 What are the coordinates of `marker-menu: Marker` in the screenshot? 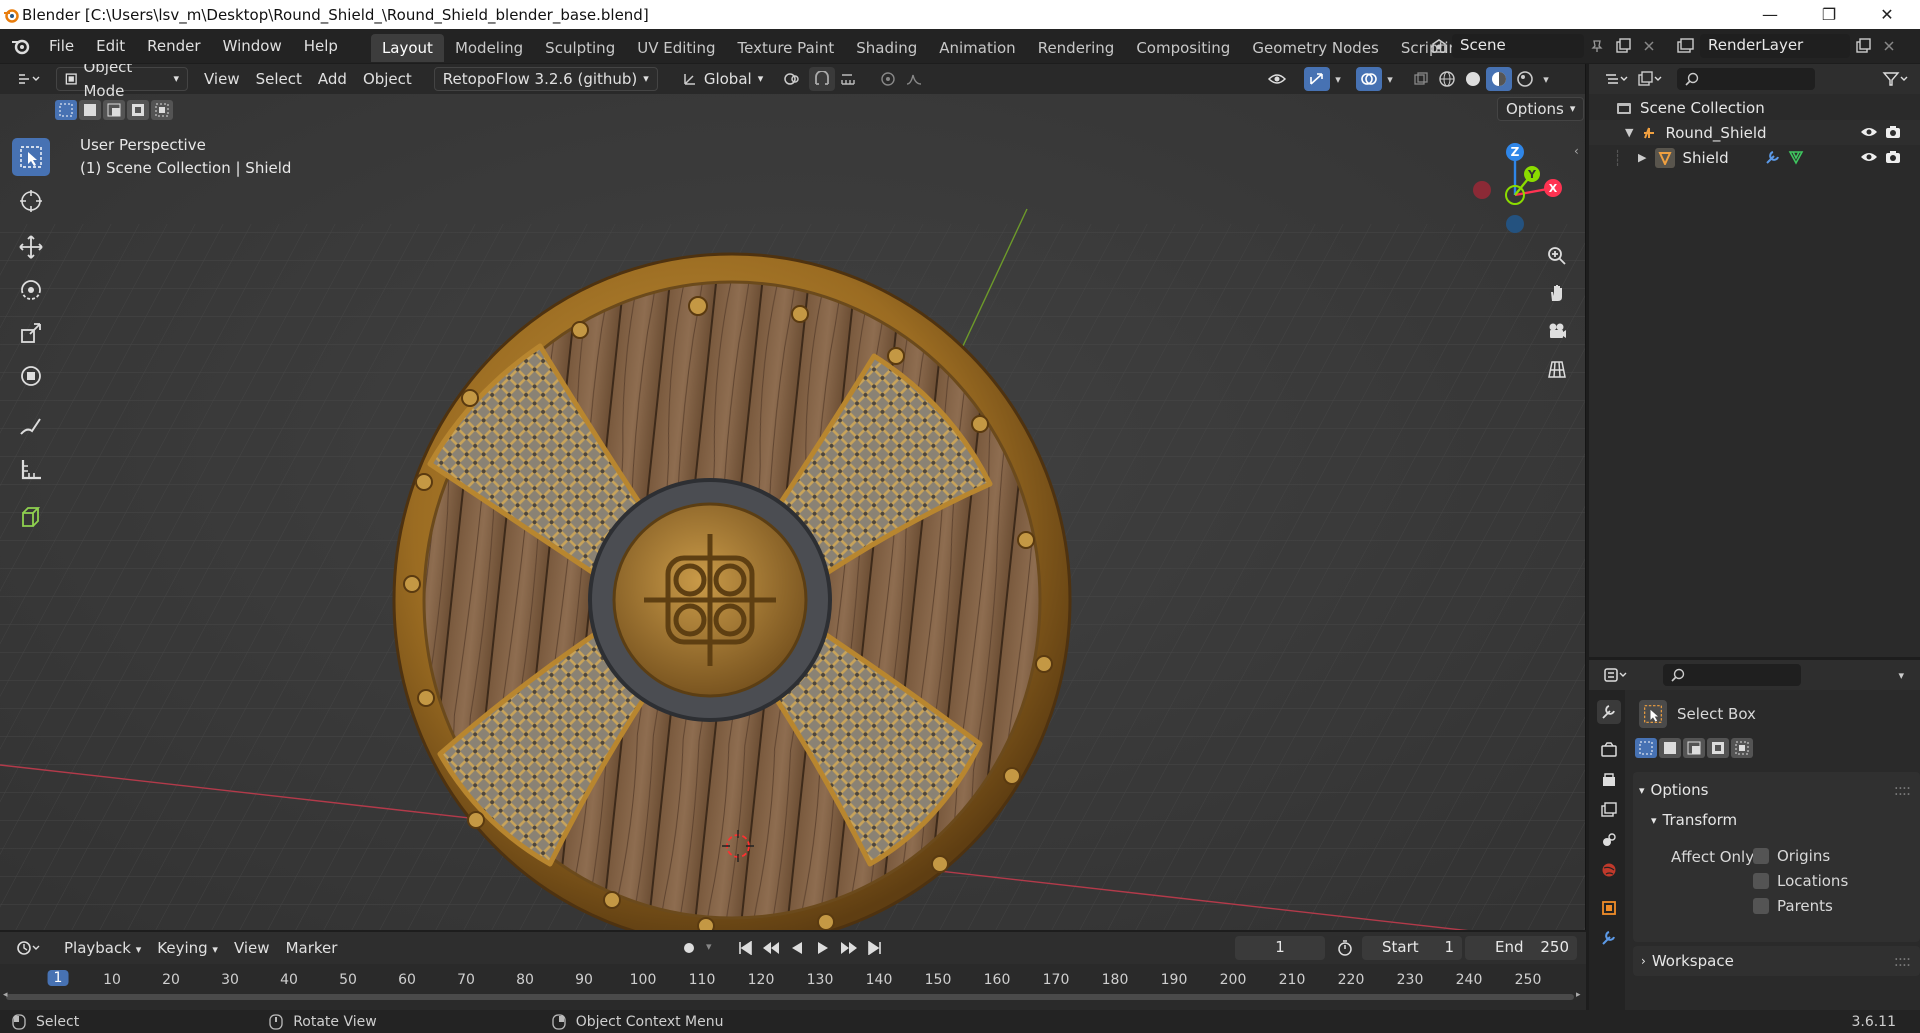 It's located at (312, 948).